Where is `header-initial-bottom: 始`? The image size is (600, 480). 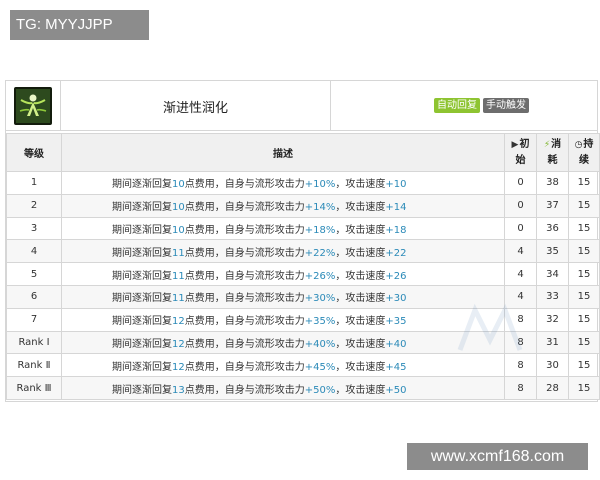
header-initial-bottom: 始 is located at coordinates (520, 160).